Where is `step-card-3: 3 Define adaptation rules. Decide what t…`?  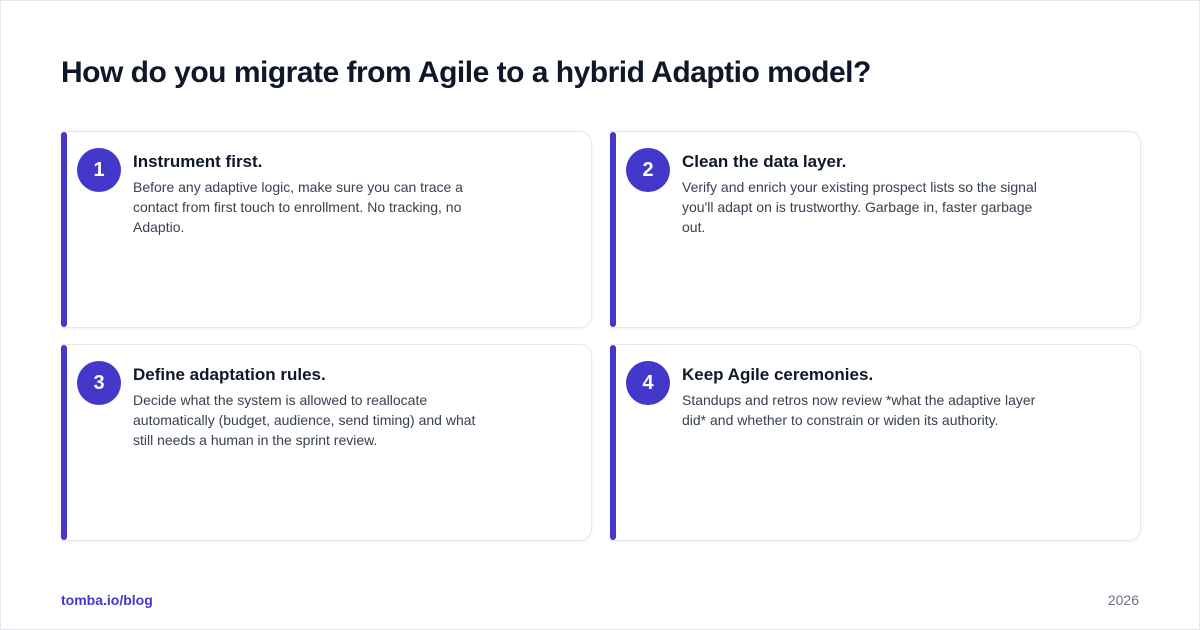 step-card-3: 3 Define adaptation rules. Decide what t… is located at coordinates (326, 442).